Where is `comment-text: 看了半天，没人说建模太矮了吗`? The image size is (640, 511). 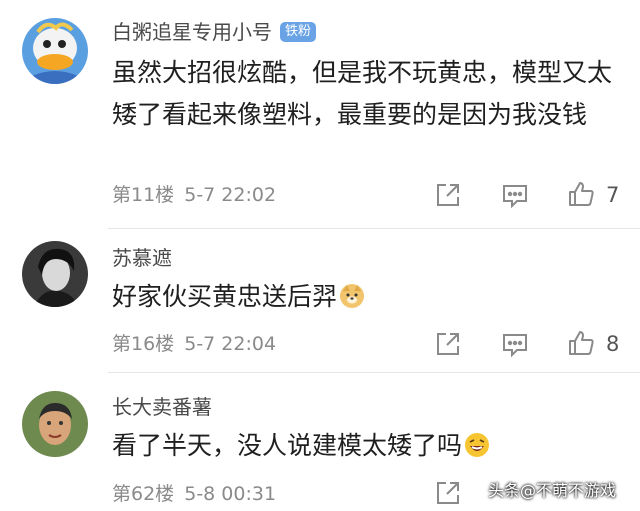
comment-text: 看了半天，没人说建模太矮了吗 is located at coordinates (369, 446).